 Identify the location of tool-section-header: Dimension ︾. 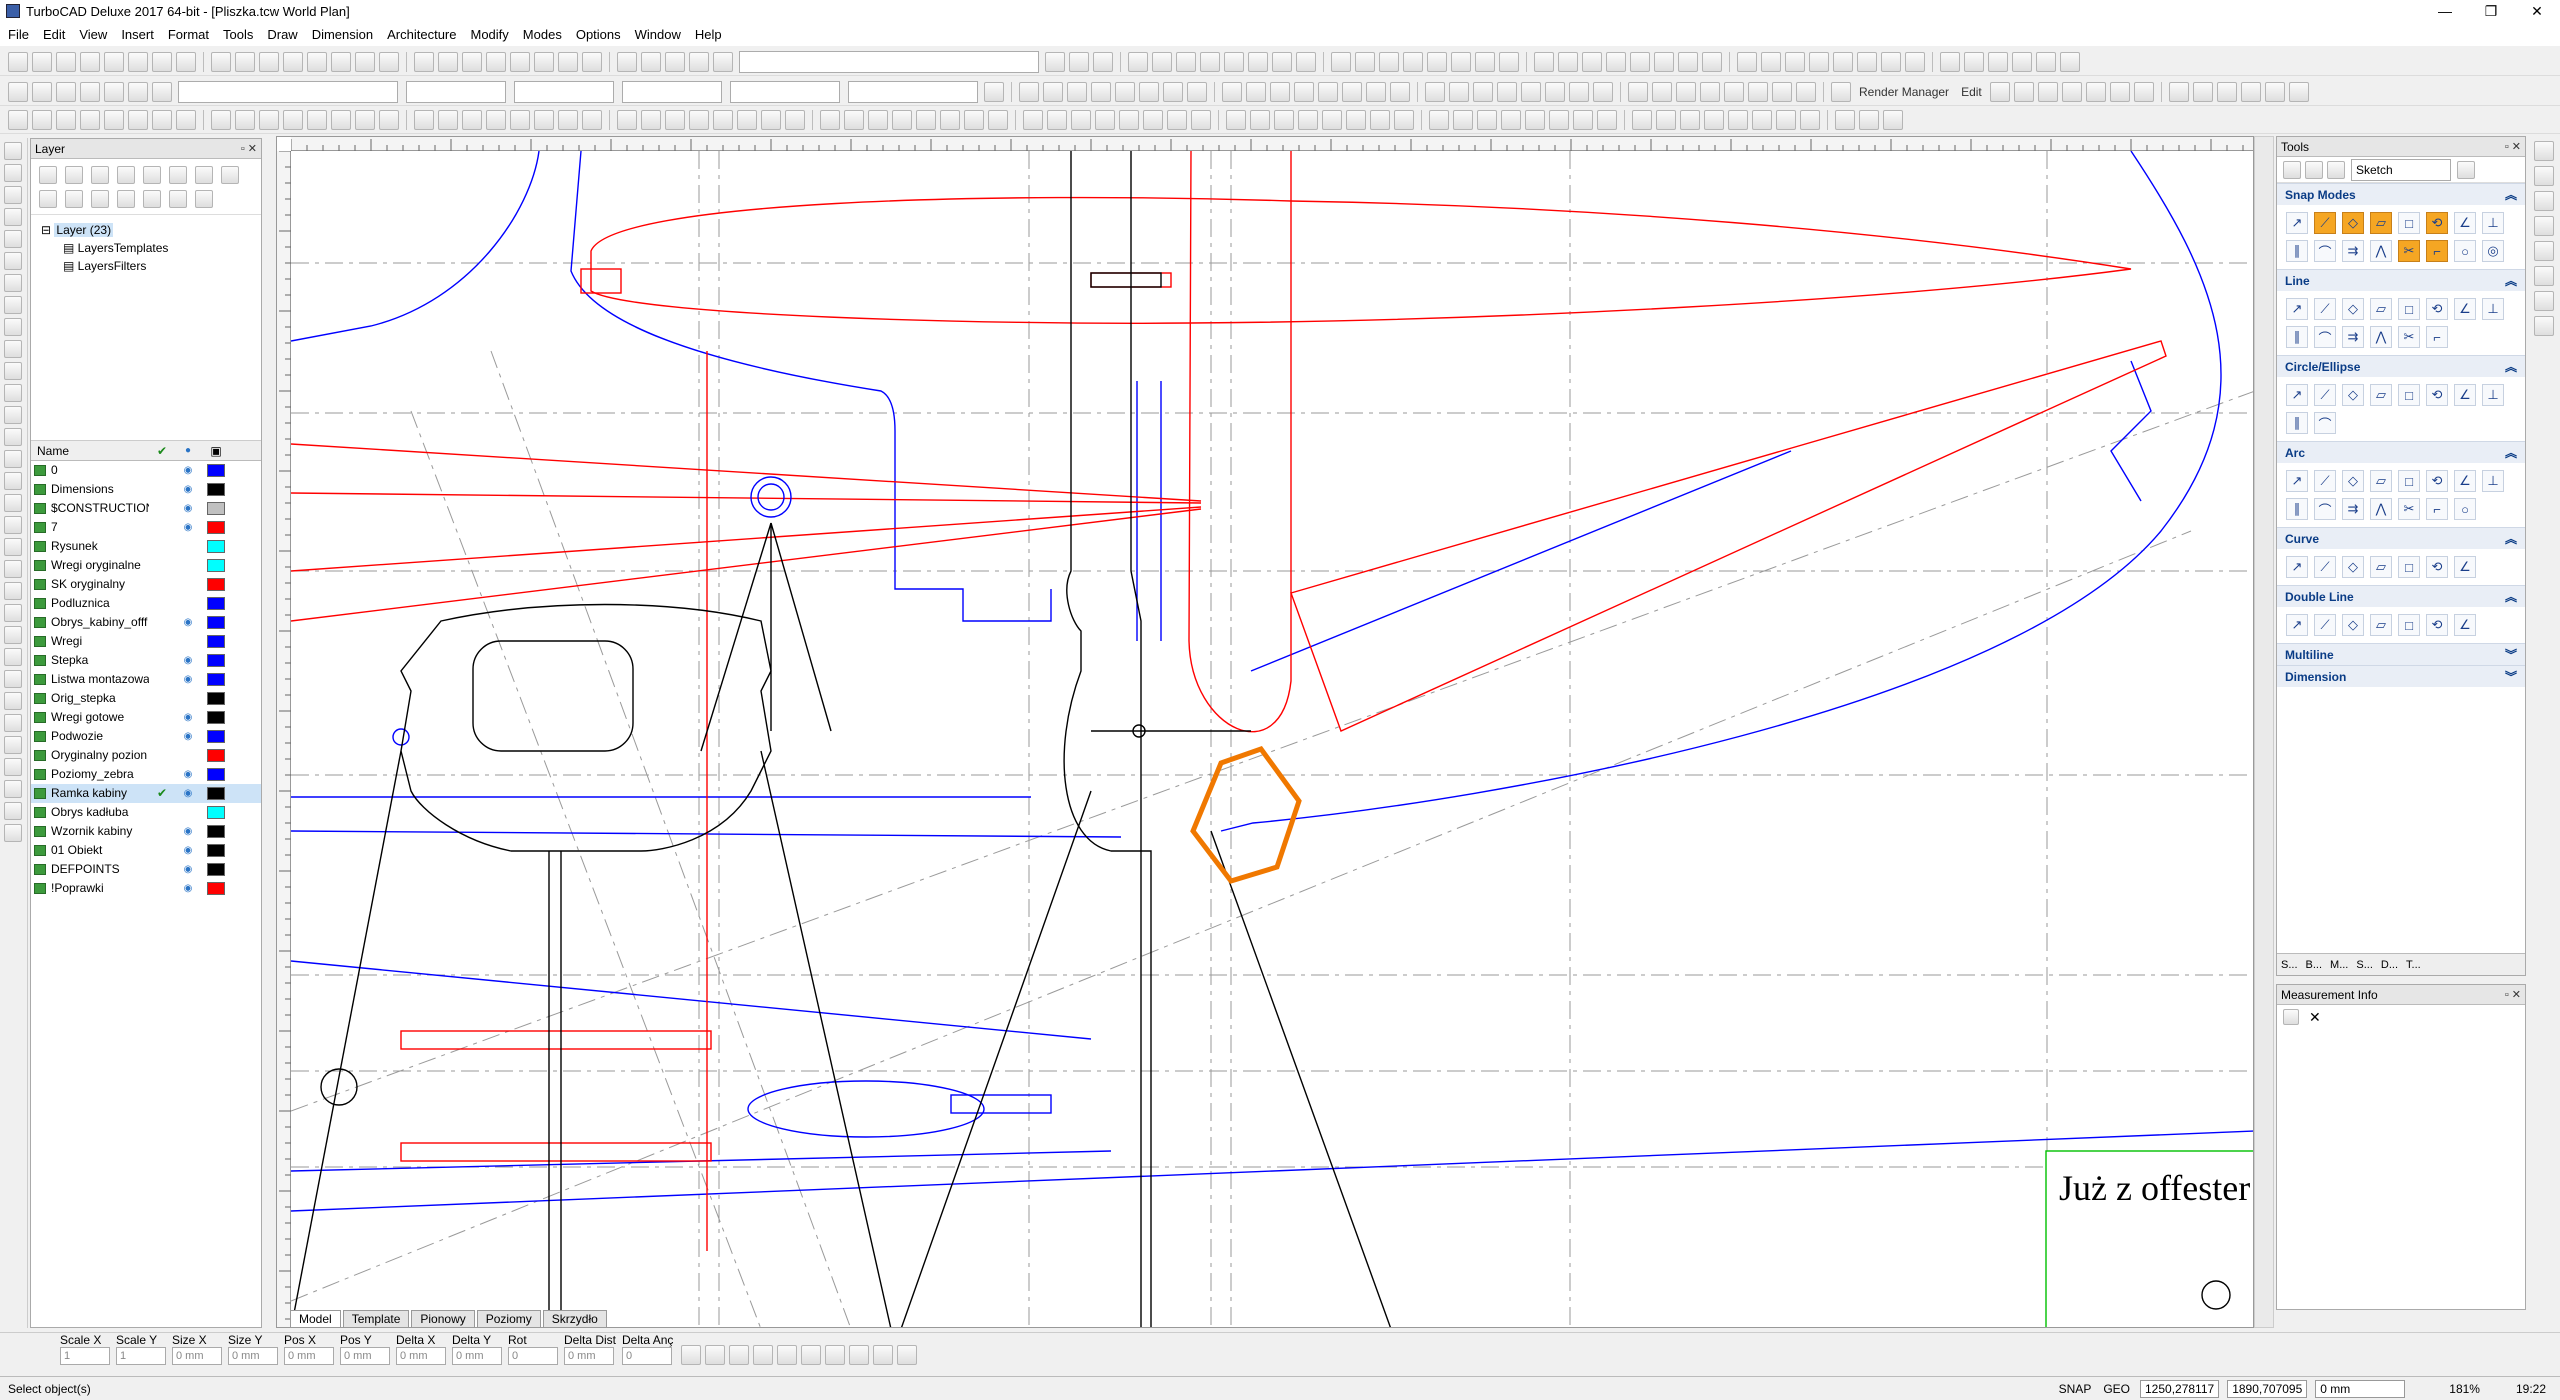
(2401, 676).